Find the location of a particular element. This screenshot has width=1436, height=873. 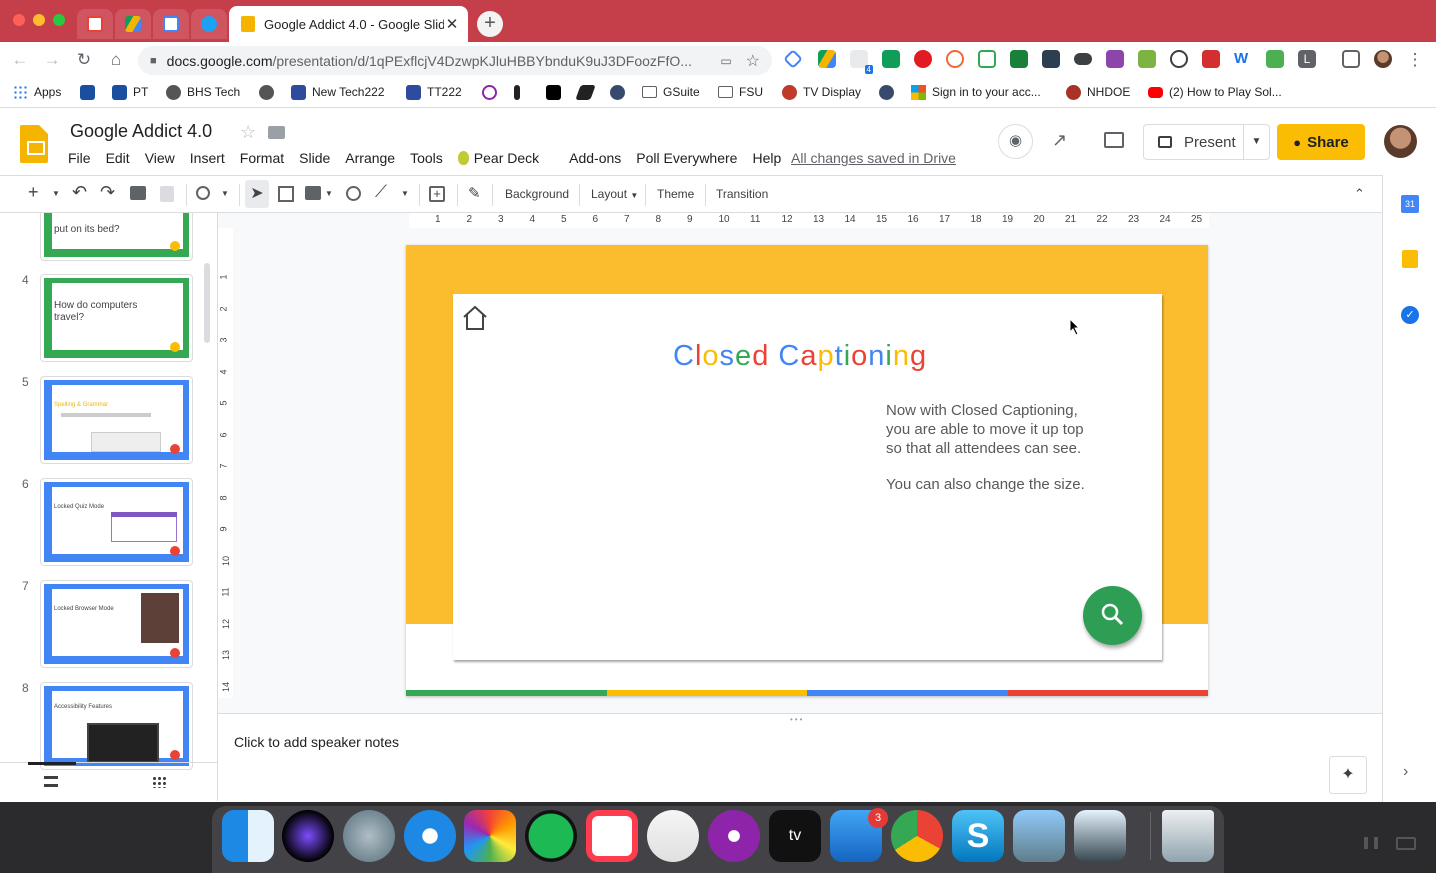

photos-icon is located at coordinates (490, 836).